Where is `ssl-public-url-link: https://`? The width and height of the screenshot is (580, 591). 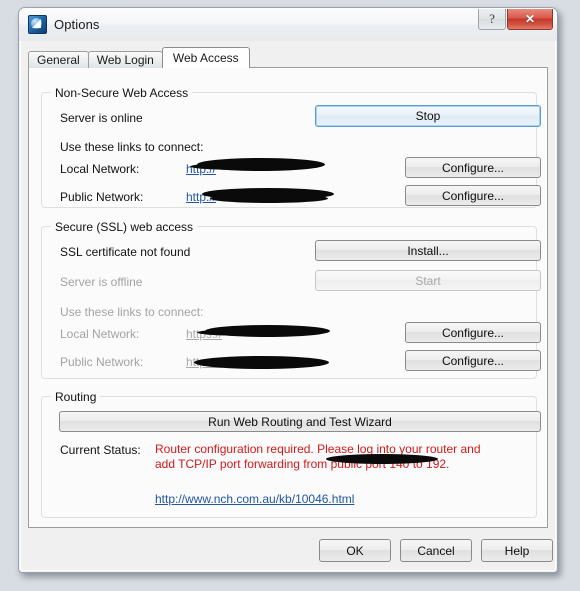 ssl-public-url-link: https:// is located at coordinates (204, 362).